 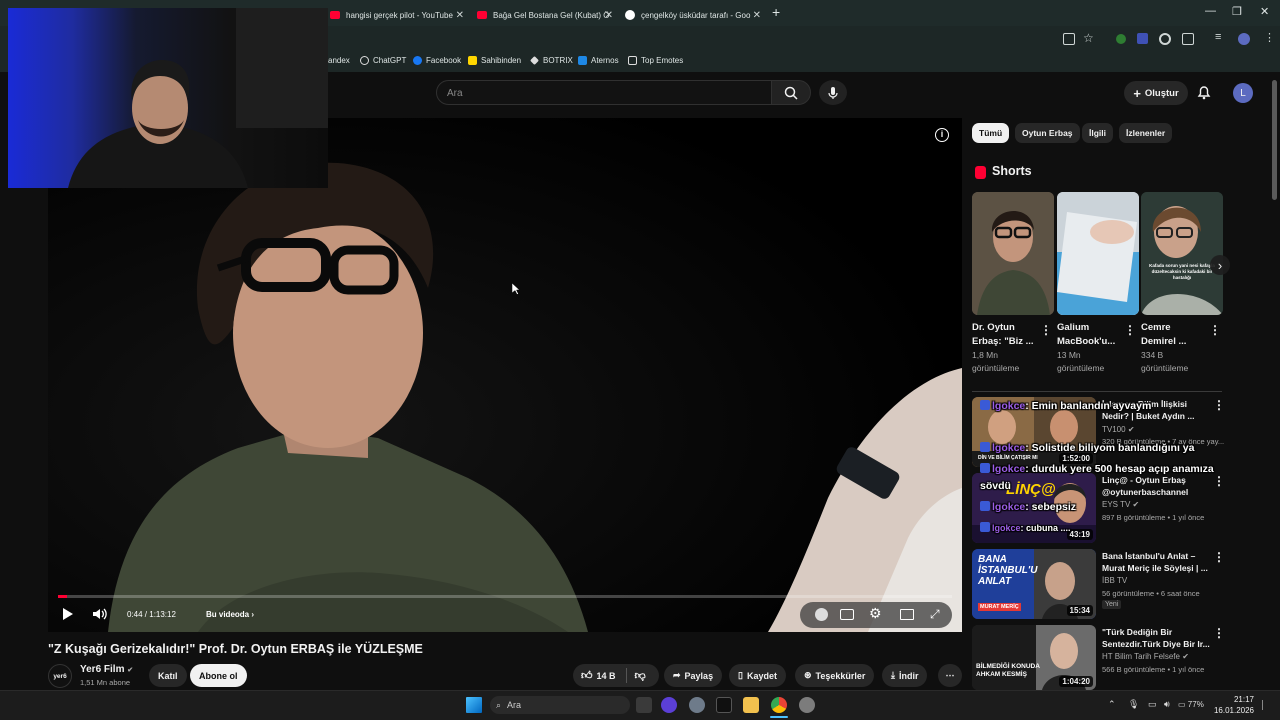 I want to click on maximize-button: ❐, so click(x=1237, y=11).